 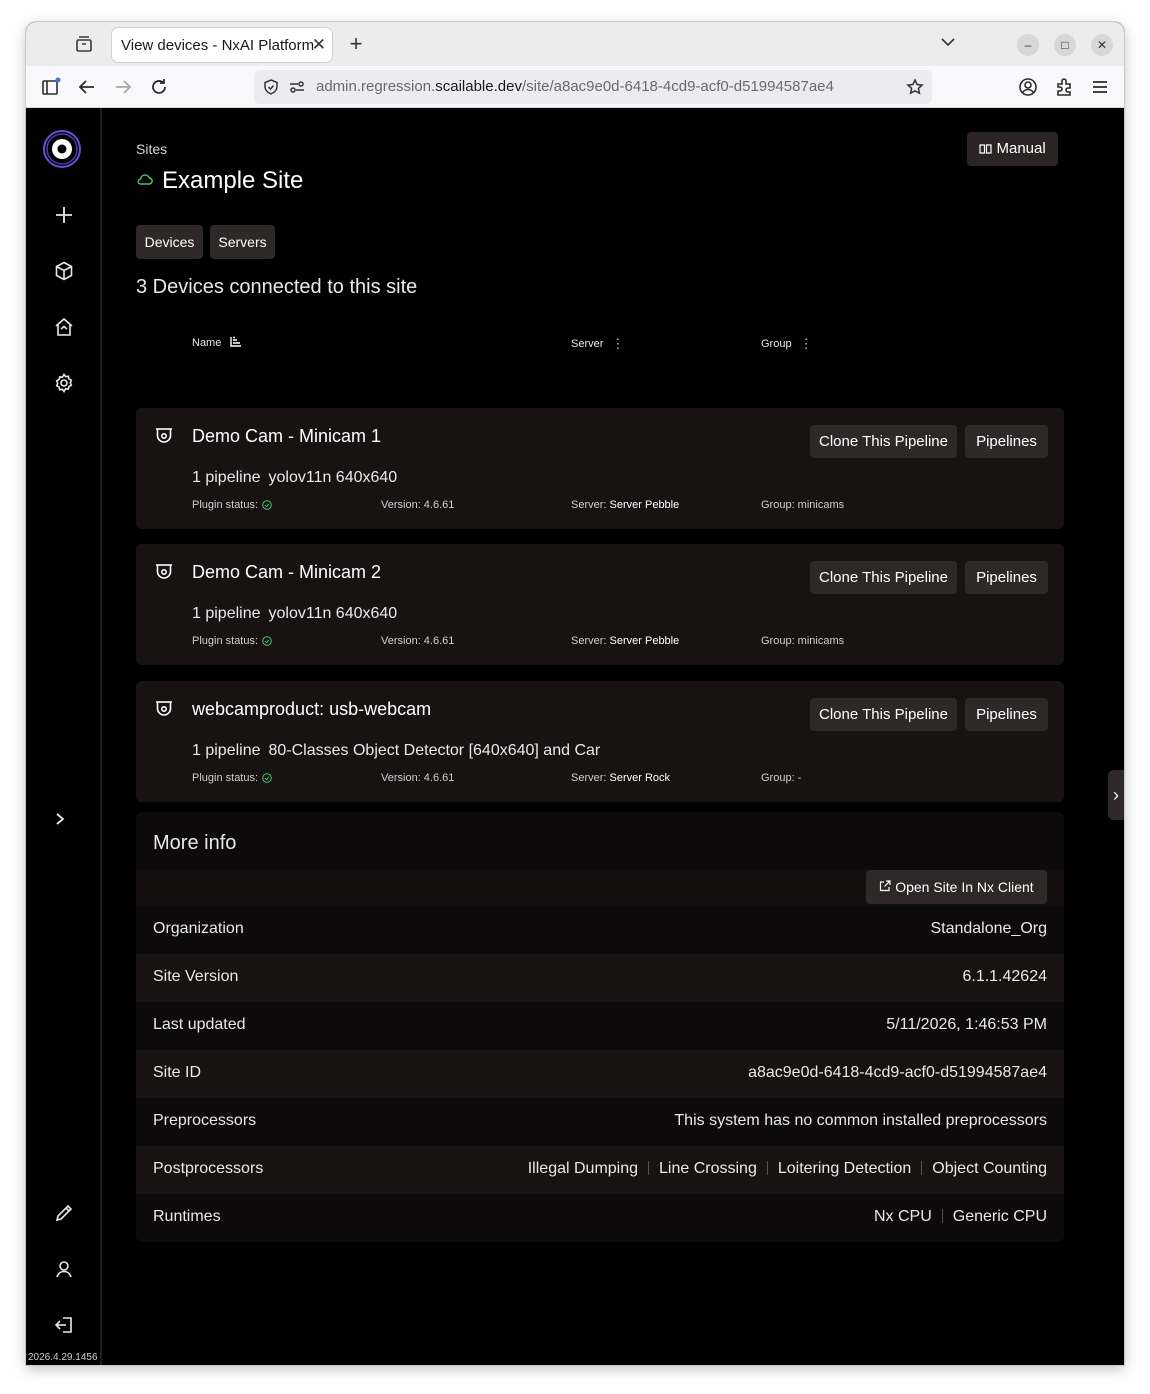 I want to click on device-group: Group: -, so click(x=781, y=778).